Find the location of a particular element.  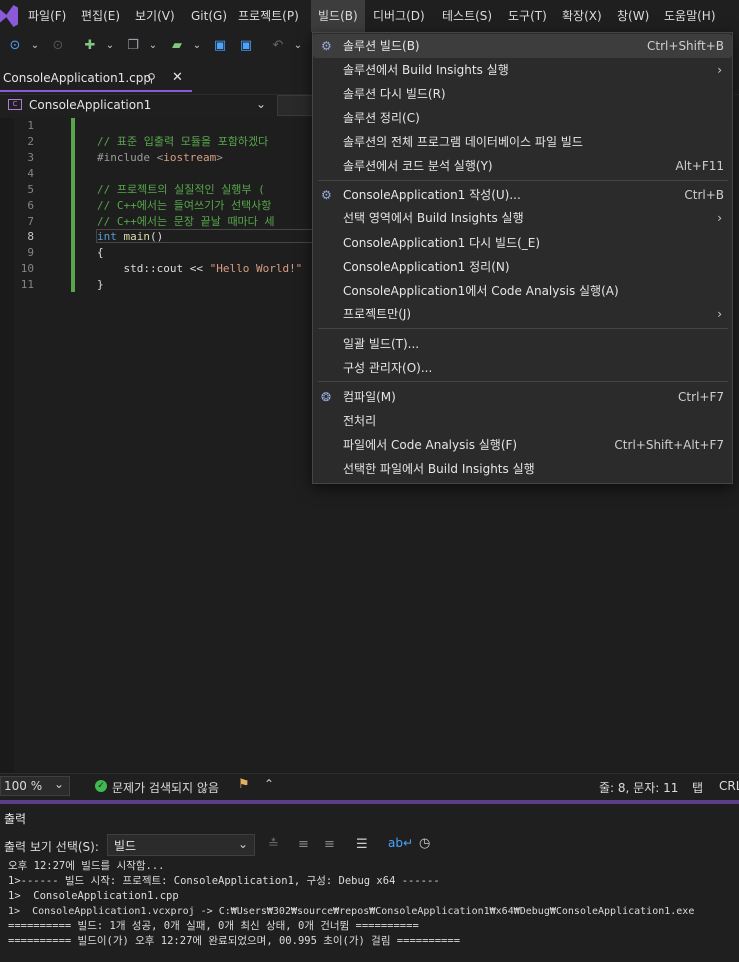

compile-icon: ❂ is located at coordinates (326, 397).